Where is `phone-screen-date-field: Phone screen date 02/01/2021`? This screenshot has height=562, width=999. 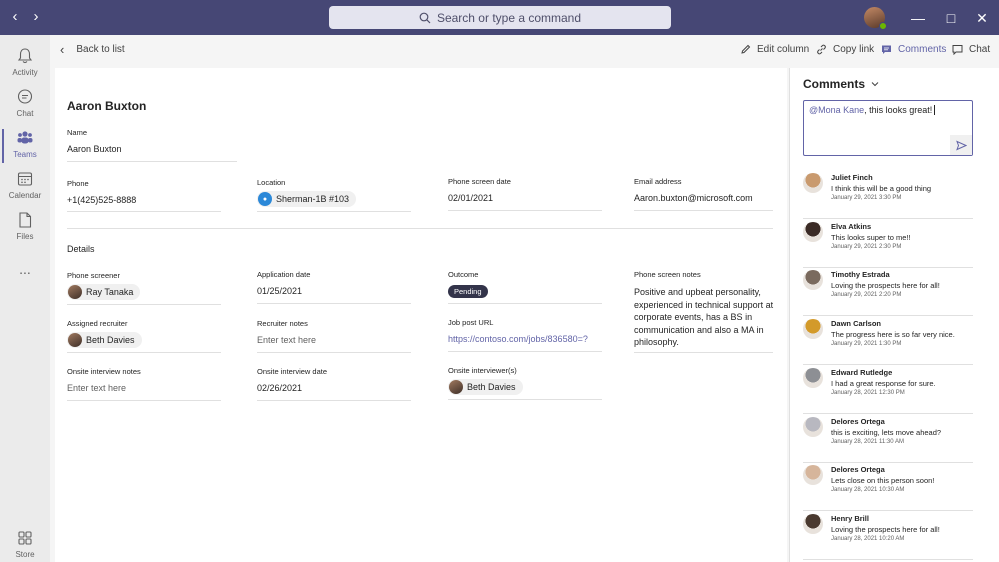
phone-screen-date-field: Phone screen date 02/01/2021 is located at coordinates (525, 194).